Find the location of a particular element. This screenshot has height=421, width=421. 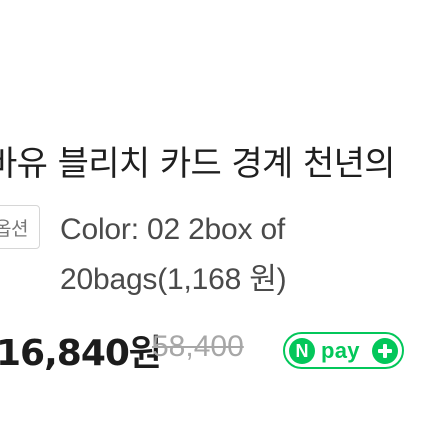

naver-n-icon: N is located at coordinates (302, 350).